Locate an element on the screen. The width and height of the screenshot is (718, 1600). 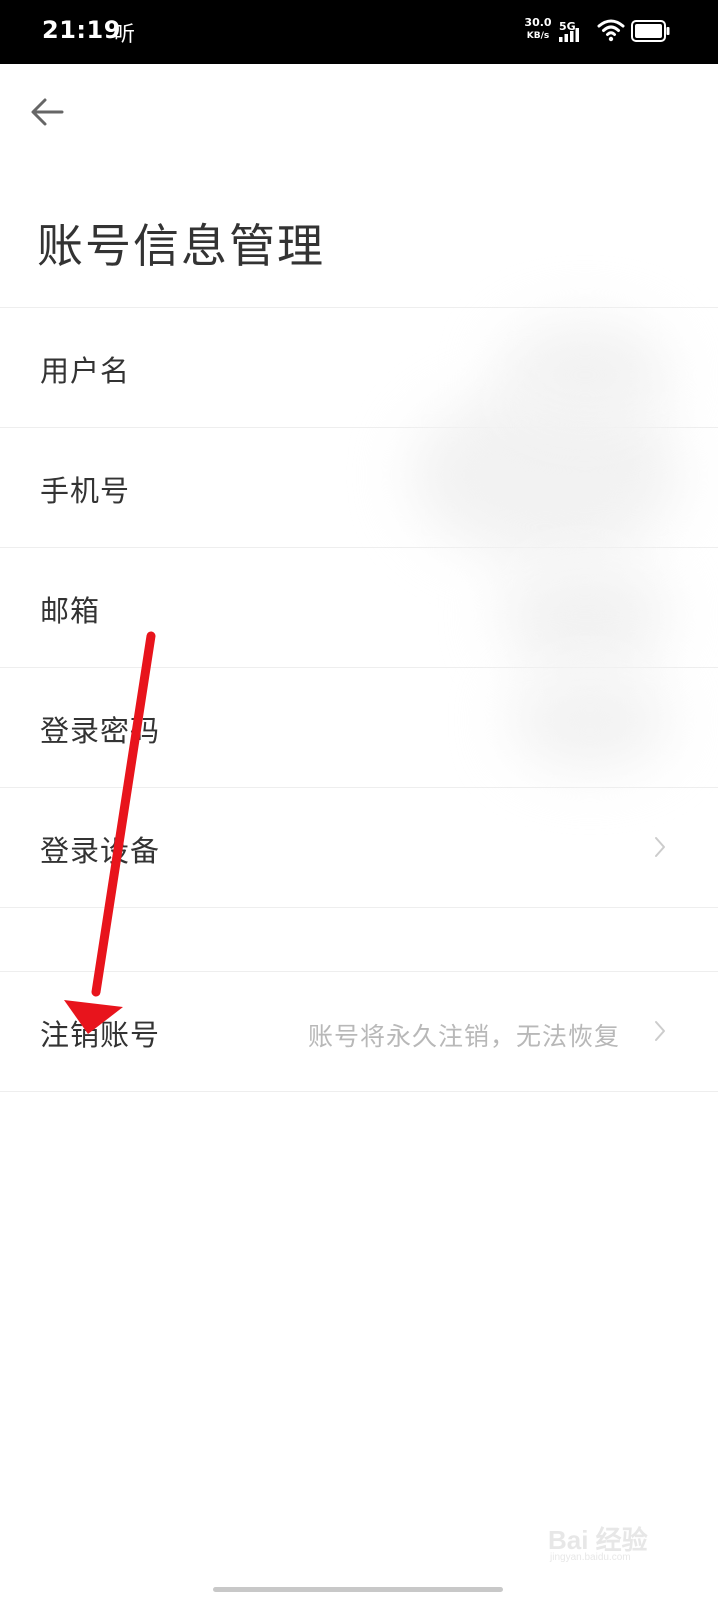
settings-item-deactivate-account: 注销账号 账号将永久注销，无法恢复 is located at coordinates (359, 1031).